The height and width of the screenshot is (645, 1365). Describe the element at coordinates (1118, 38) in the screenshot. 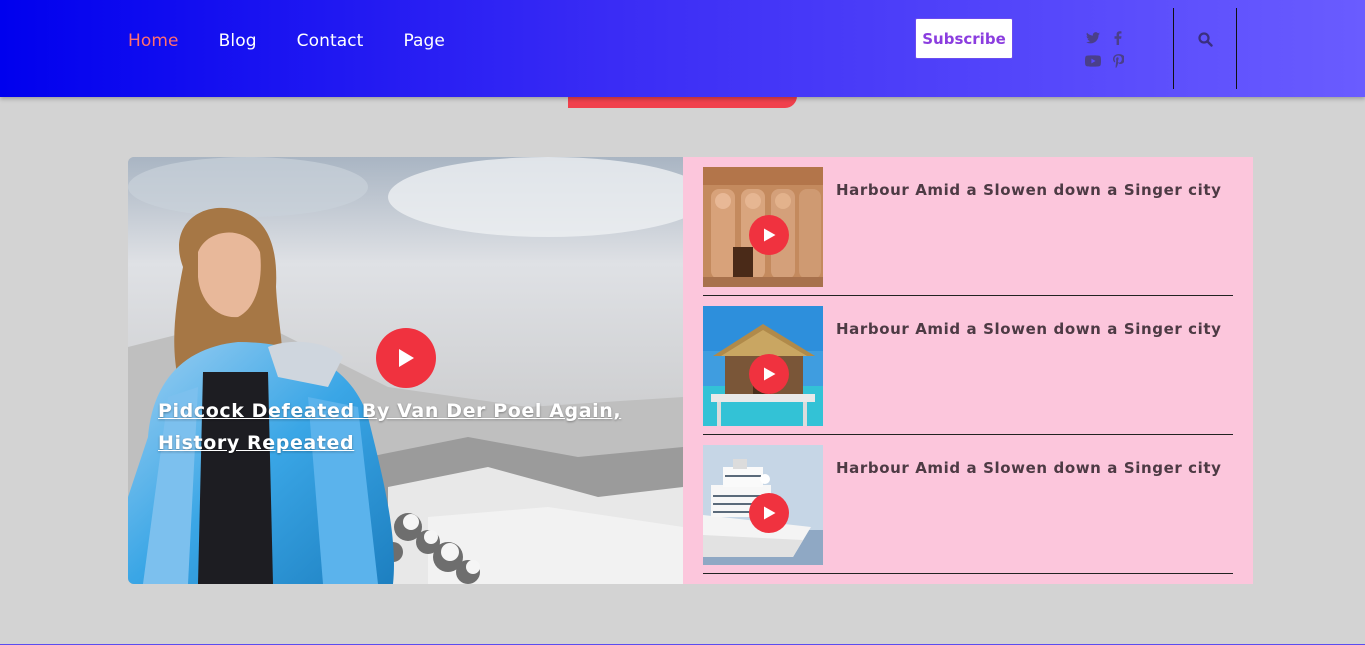

I see `facebook-icon` at that location.